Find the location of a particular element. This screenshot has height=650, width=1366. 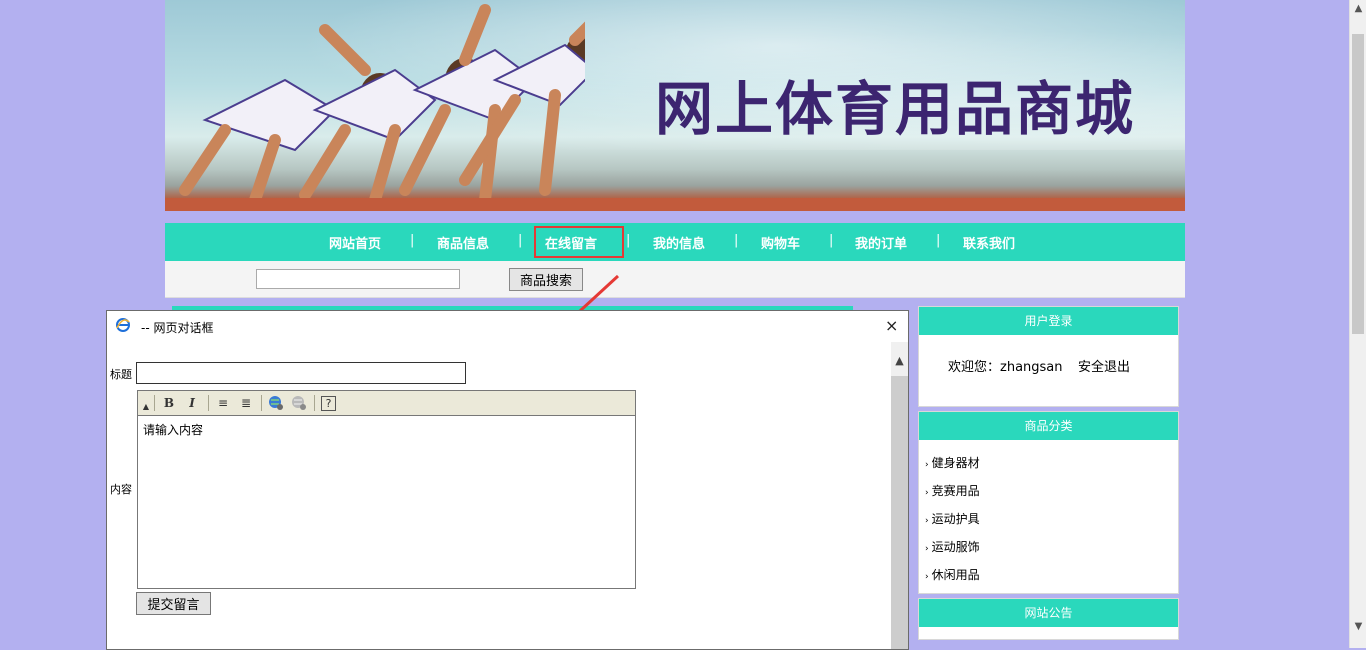

notice-panel-header: 网站公告 is located at coordinates (1048, 613).